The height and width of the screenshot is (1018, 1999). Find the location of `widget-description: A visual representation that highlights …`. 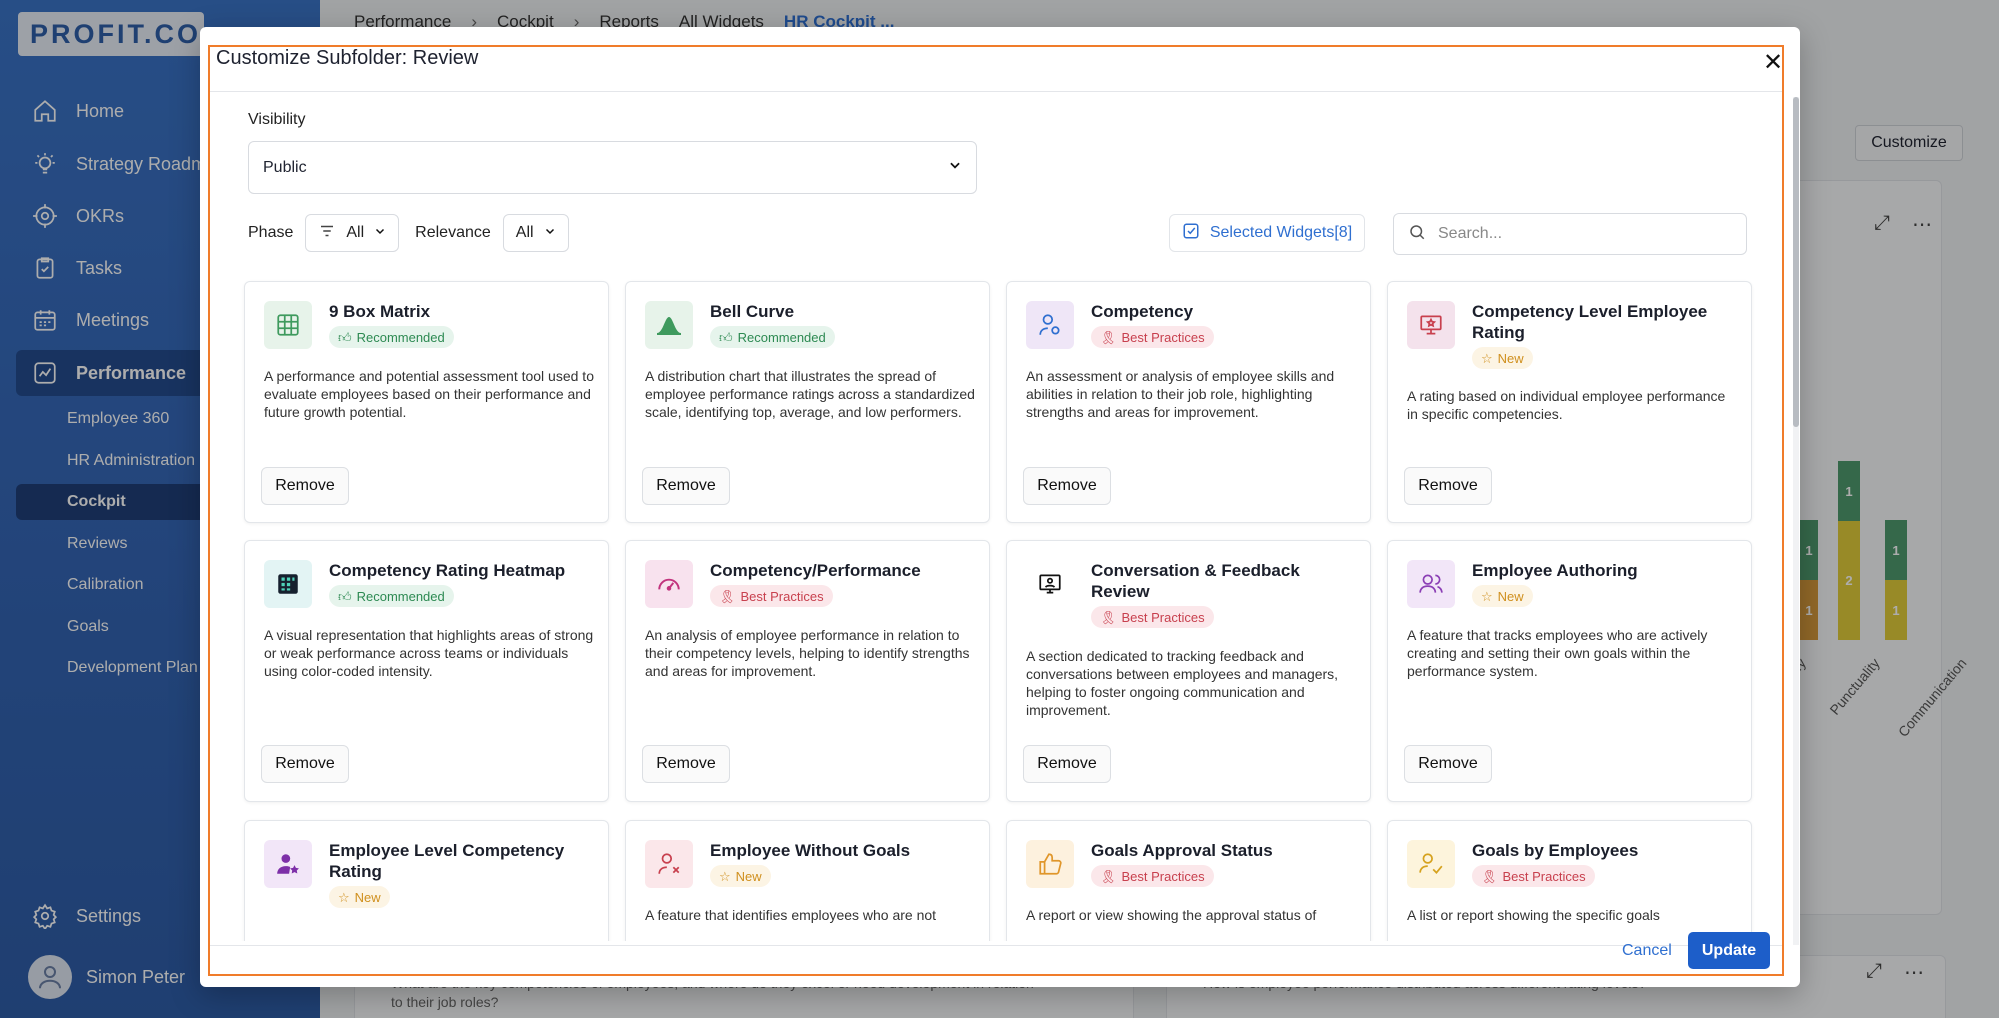

widget-description: A visual representation that highlights … is located at coordinates (429, 653).